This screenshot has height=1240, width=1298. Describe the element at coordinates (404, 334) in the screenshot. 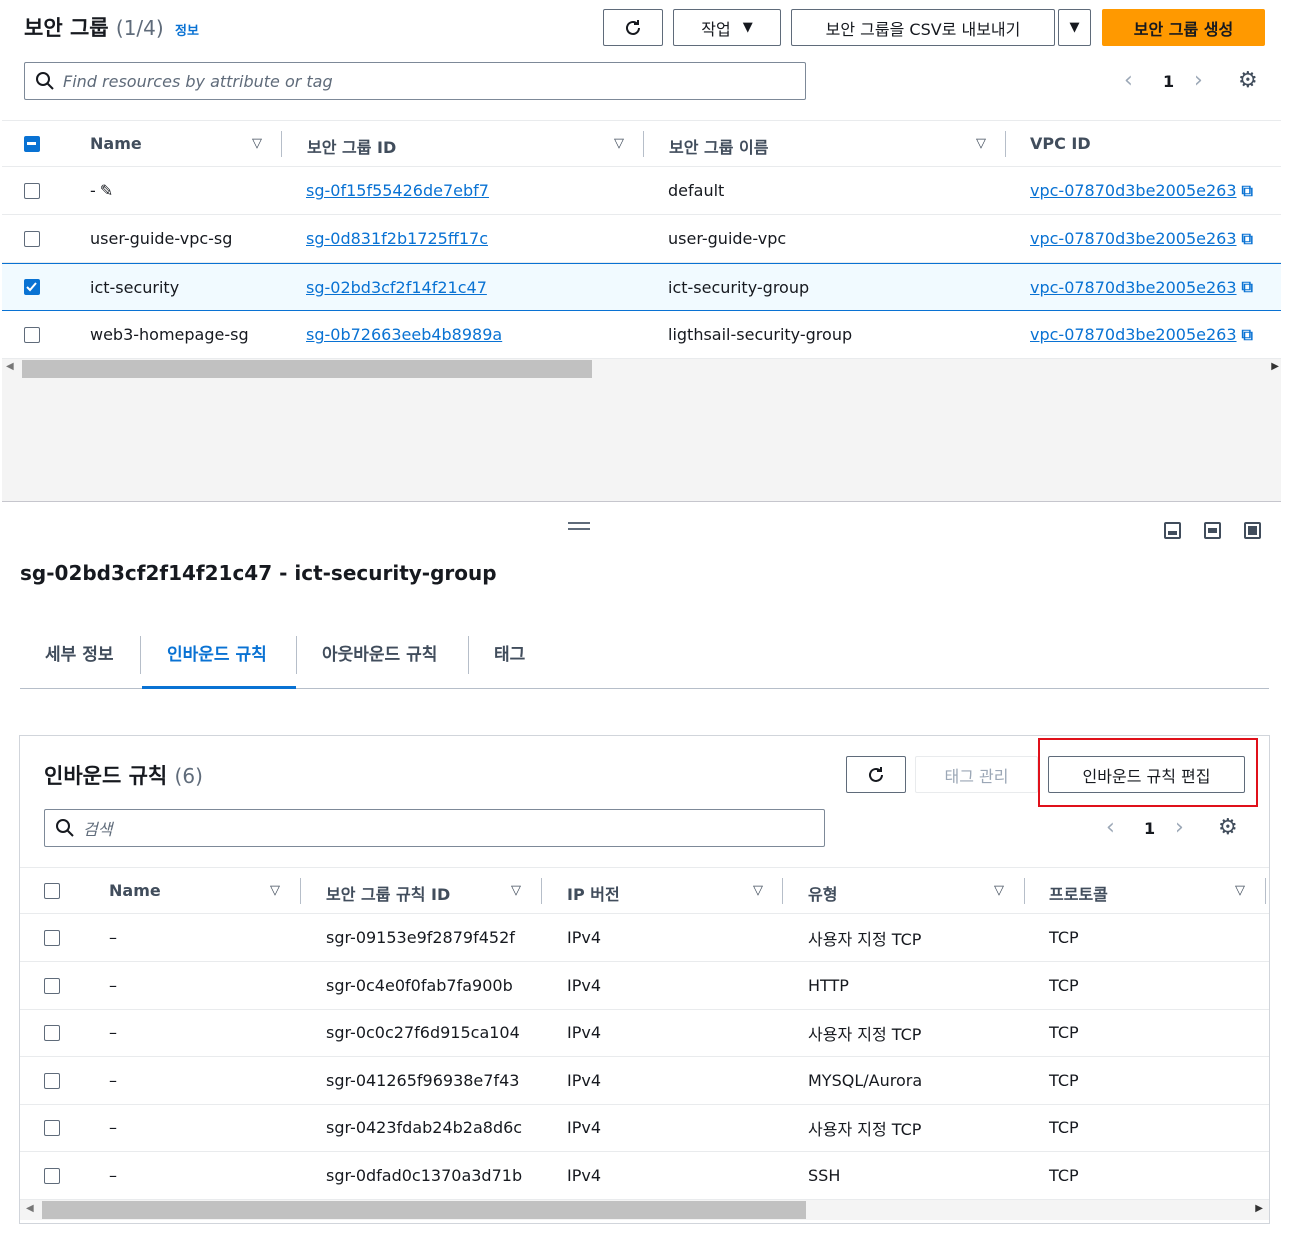

I see `sg-id-link: sg-0b72663eeb4b8989a` at that location.